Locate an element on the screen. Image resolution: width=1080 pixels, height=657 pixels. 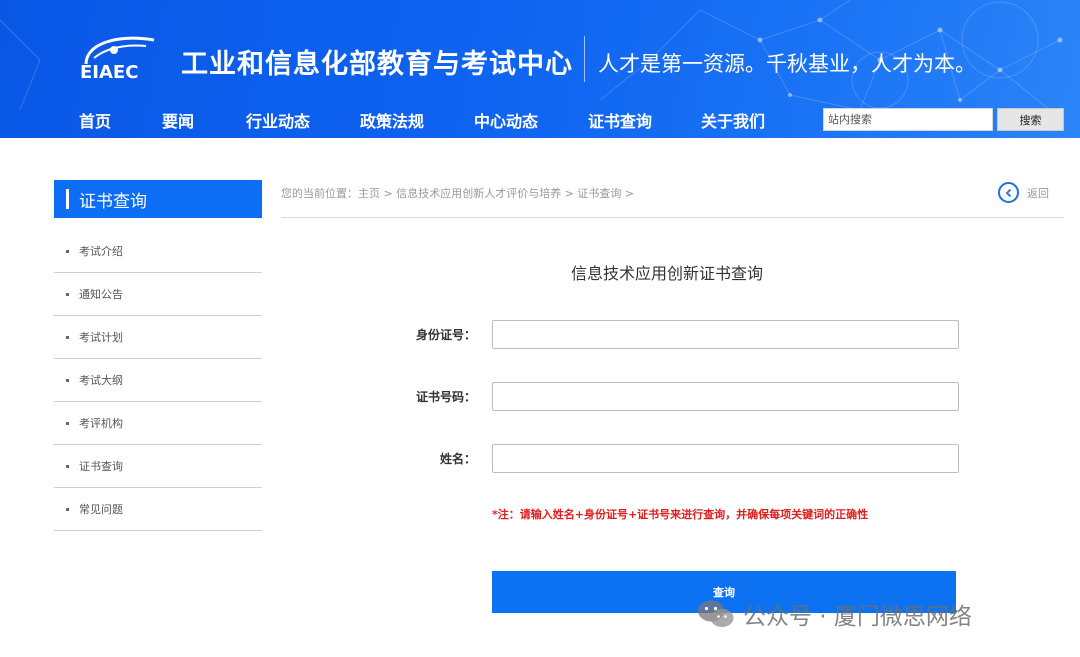
sidebar-item-label: 考试计划 is located at coordinates (101, 337).